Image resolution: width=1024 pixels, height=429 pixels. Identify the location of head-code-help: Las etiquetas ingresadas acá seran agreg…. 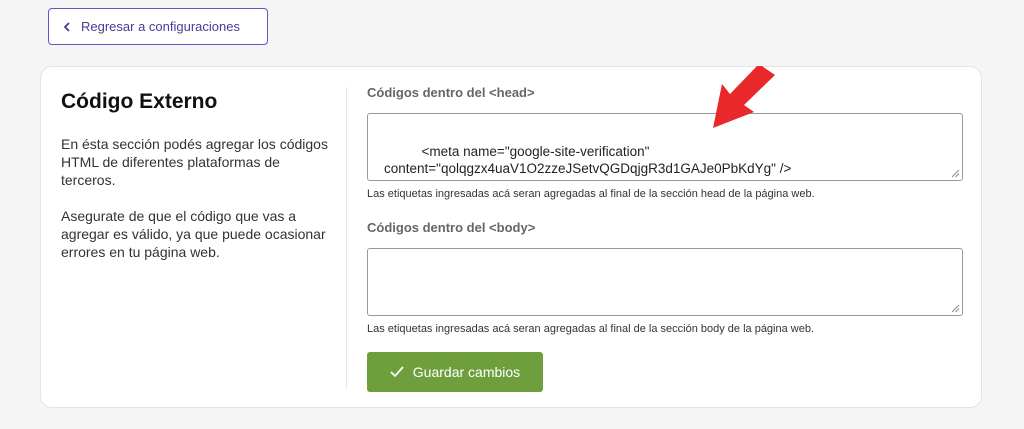
(591, 194).